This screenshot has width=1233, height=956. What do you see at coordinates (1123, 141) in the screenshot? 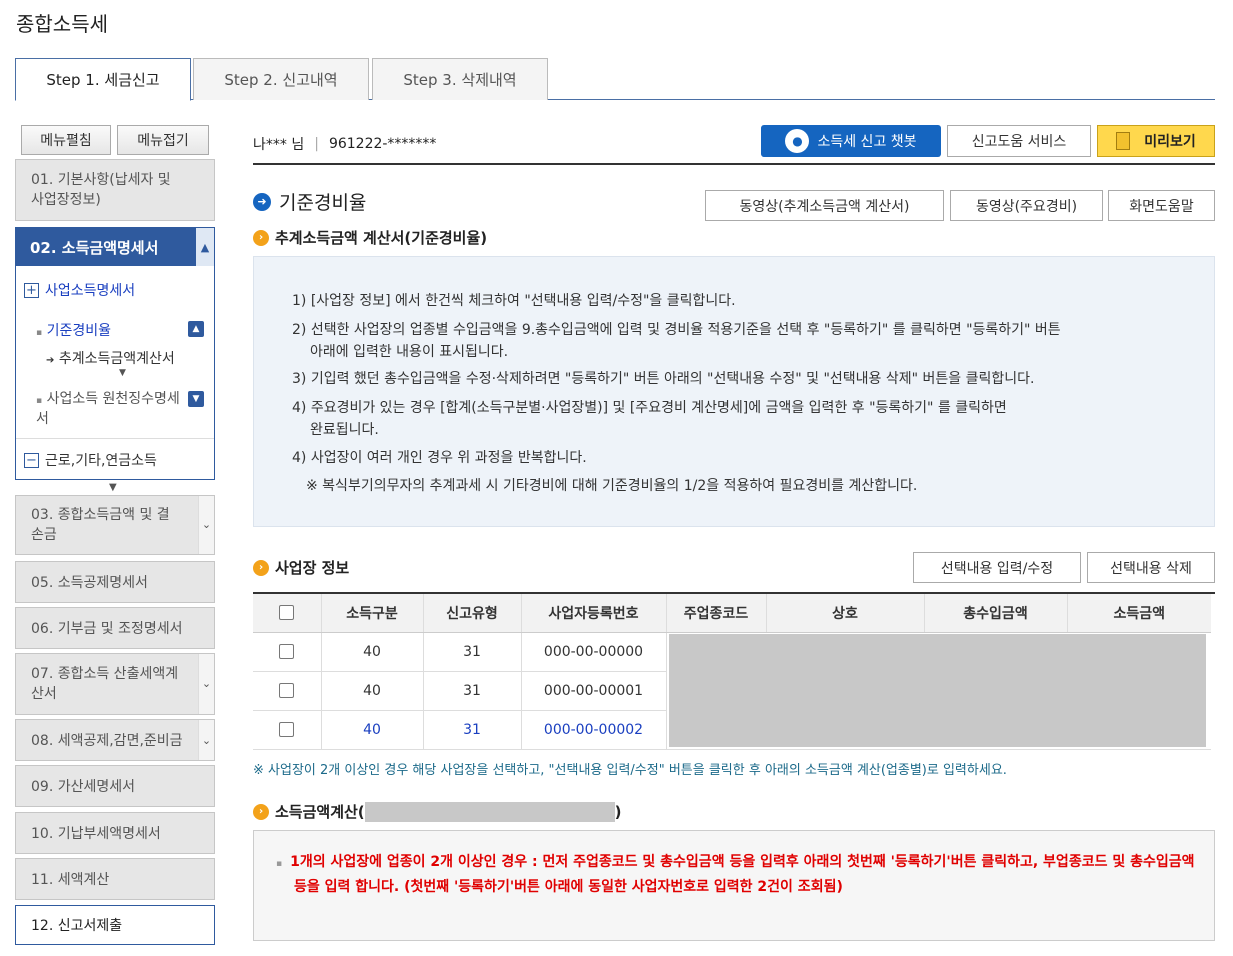
I see `document-icon` at bounding box center [1123, 141].